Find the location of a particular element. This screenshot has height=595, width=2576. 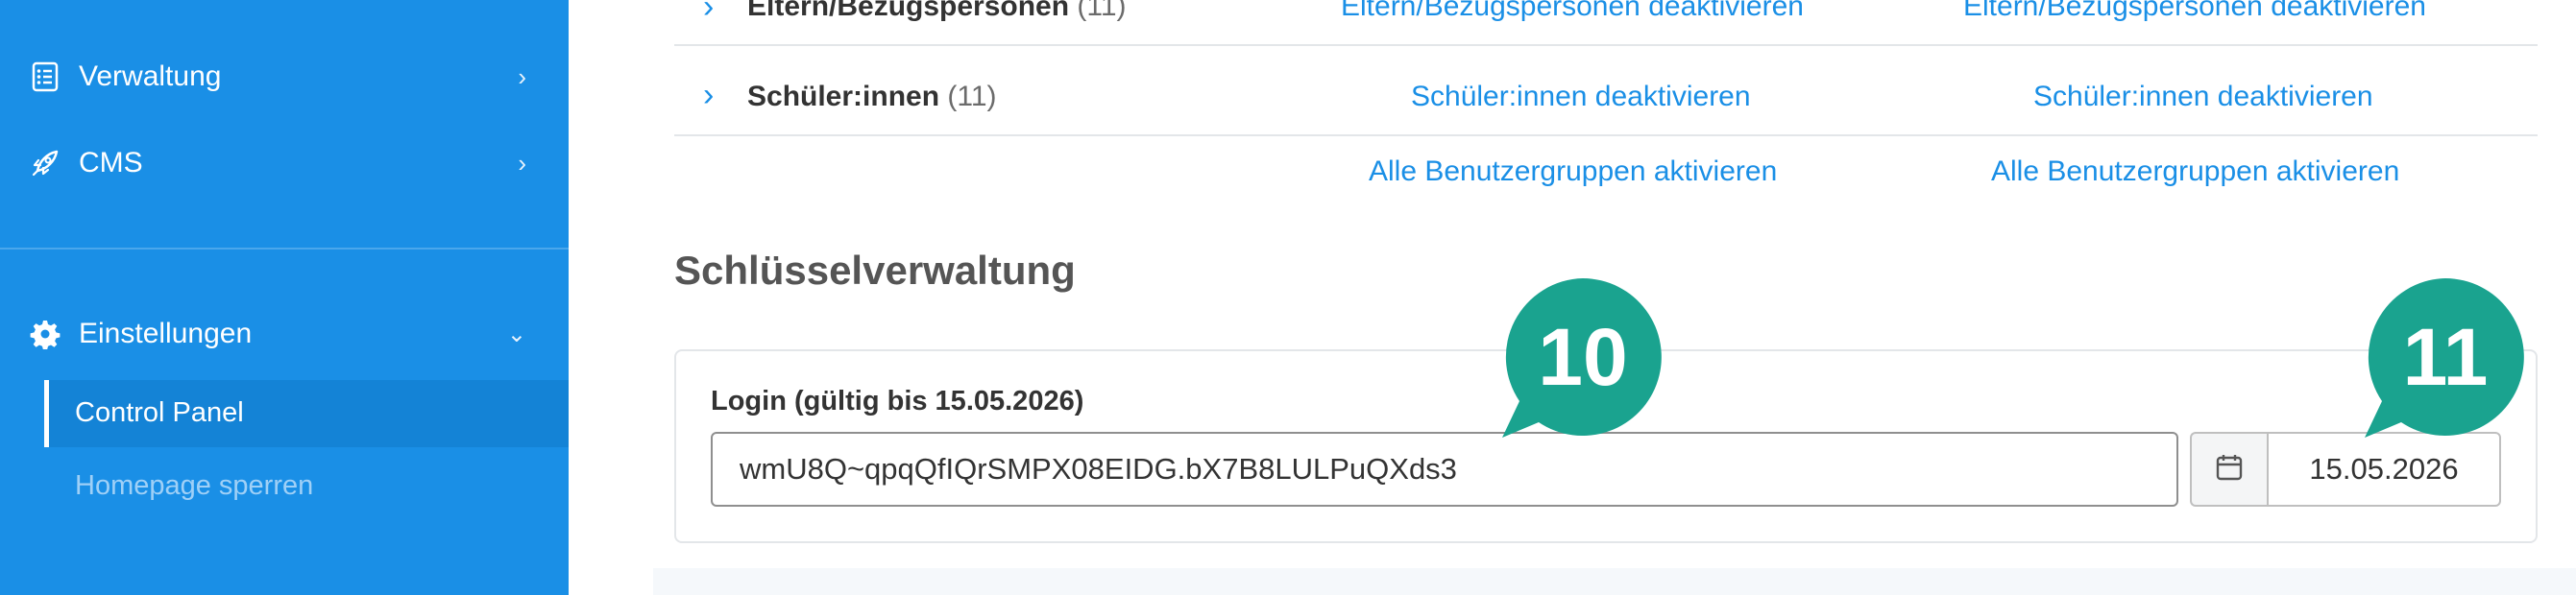

active-indicator is located at coordinates (47, 414).